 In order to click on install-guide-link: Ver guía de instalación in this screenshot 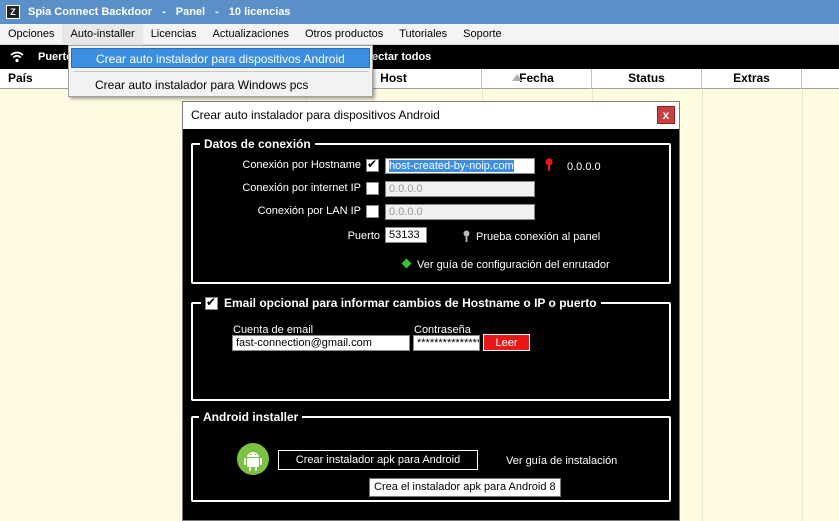, I will do `click(561, 461)`.